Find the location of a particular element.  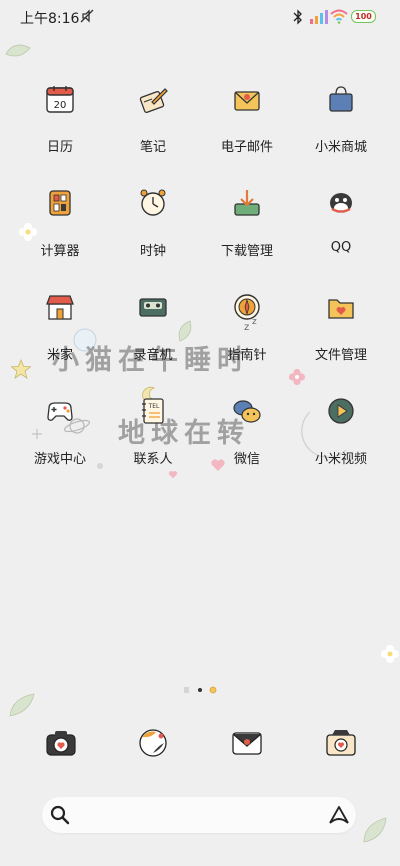

app-label: QQ is located at coordinates (341, 247).